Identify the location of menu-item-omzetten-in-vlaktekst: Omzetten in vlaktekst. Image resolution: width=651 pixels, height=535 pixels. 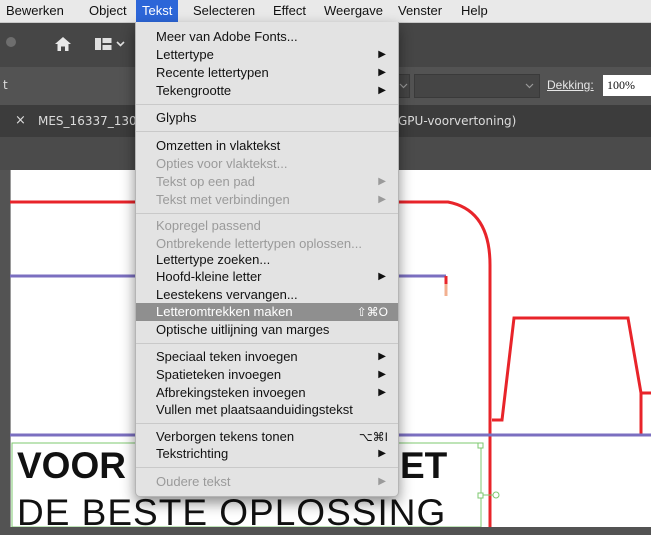
(267, 146).